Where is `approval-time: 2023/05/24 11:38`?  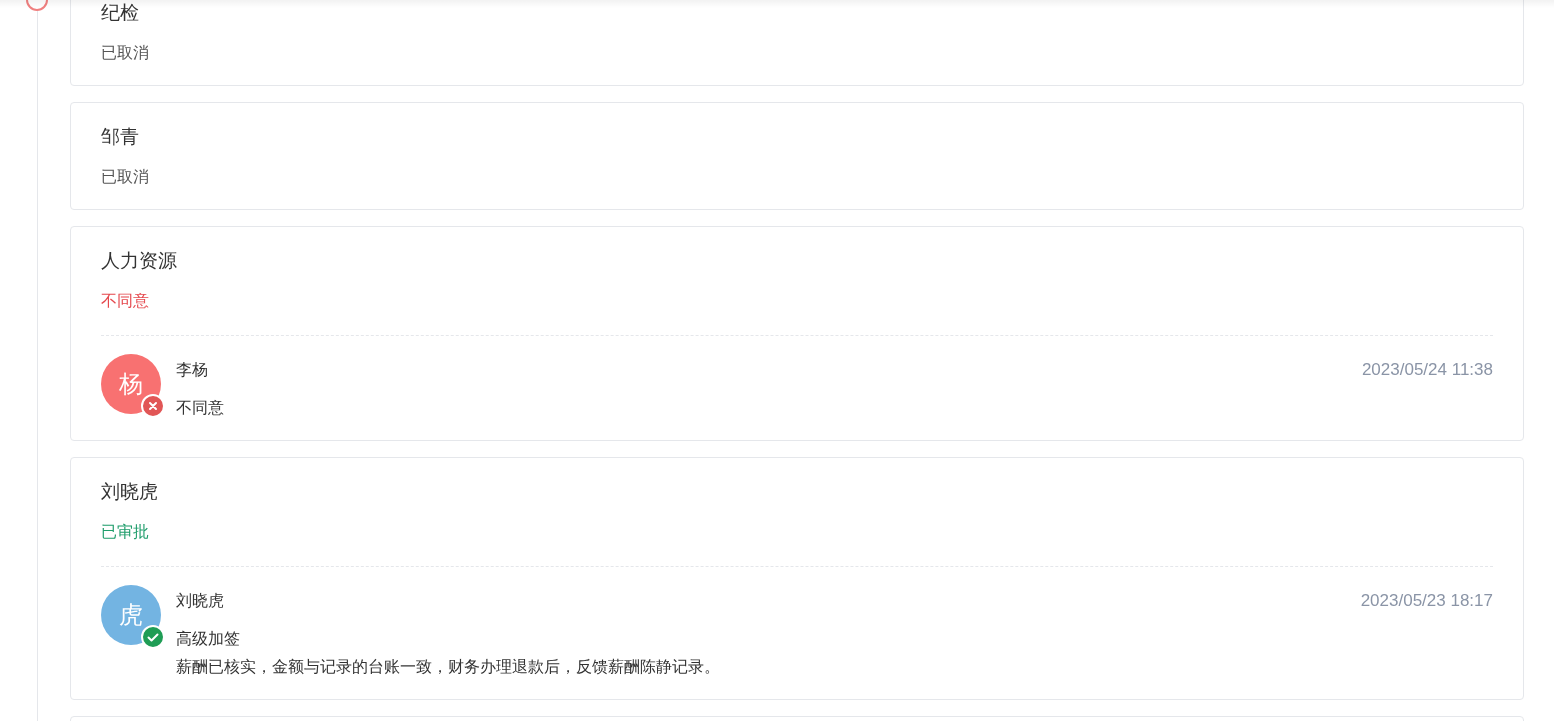 approval-time: 2023/05/24 11:38 is located at coordinates (1427, 370).